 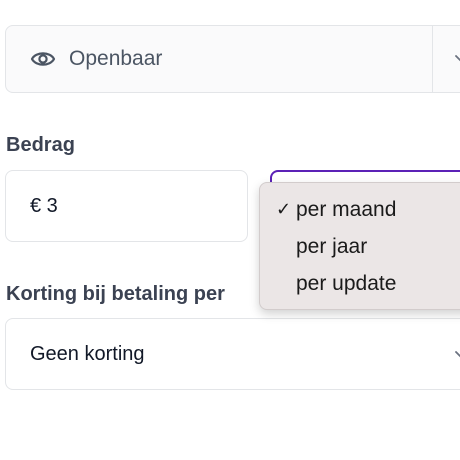 What do you see at coordinates (44, 206) in the screenshot?
I see `amount-value: € 3` at bounding box center [44, 206].